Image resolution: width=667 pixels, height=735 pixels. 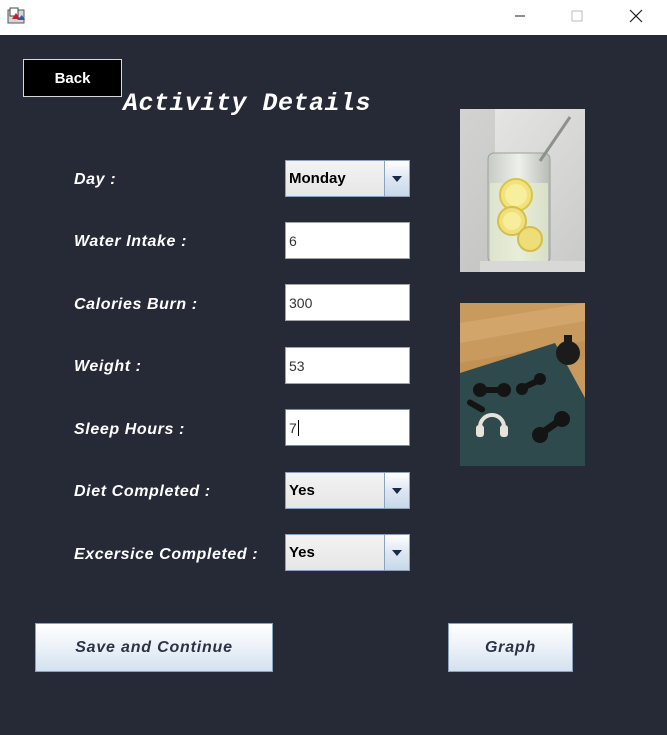 I want to click on water-intake-label: Water Intake :, so click(x=131, y=241).